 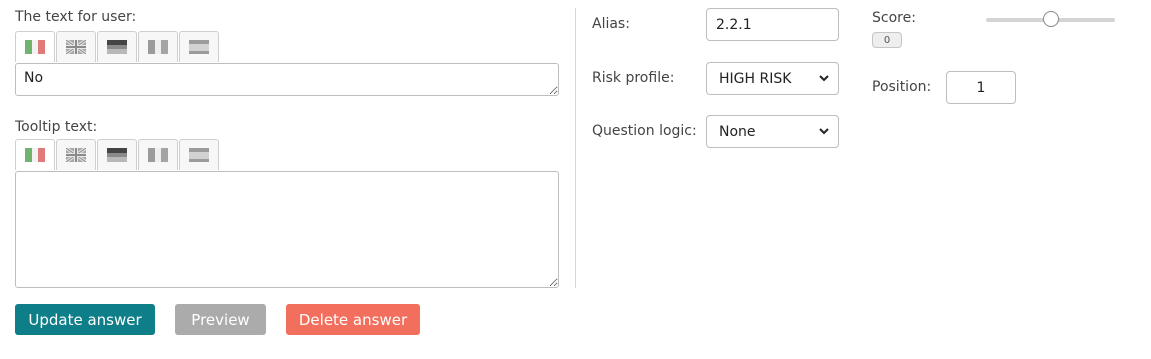 I want to click on update-answer-button: Update answer, so click(x=85, y=319).